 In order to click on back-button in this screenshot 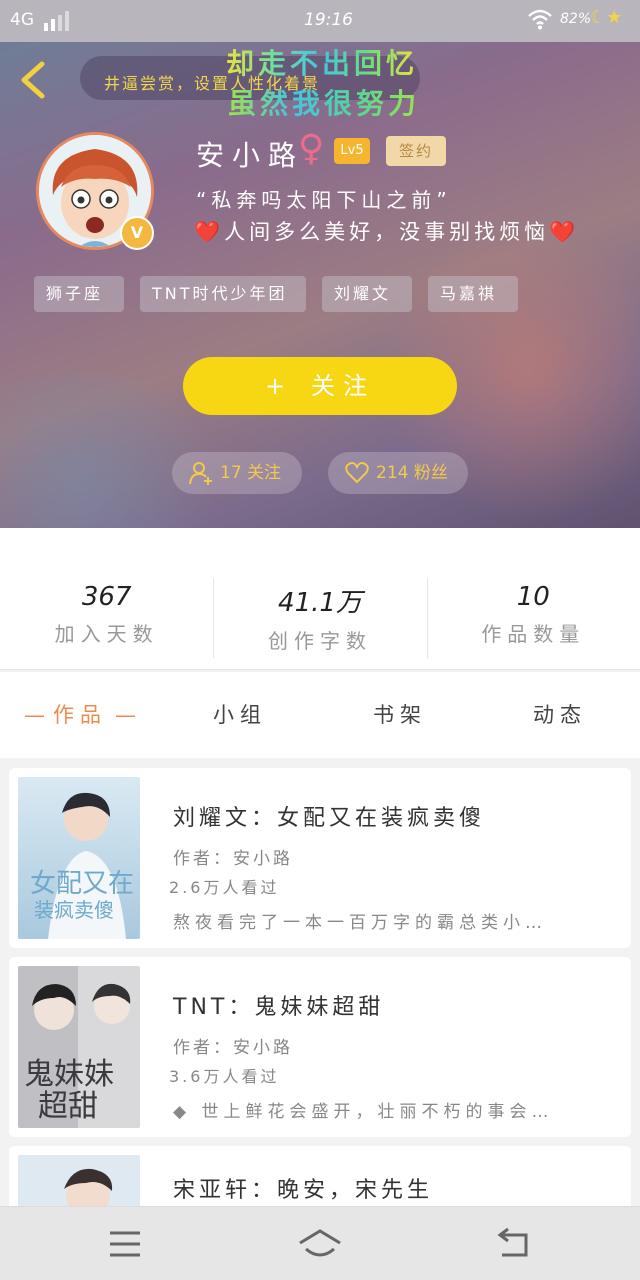, I will do `click(34, 80)`.